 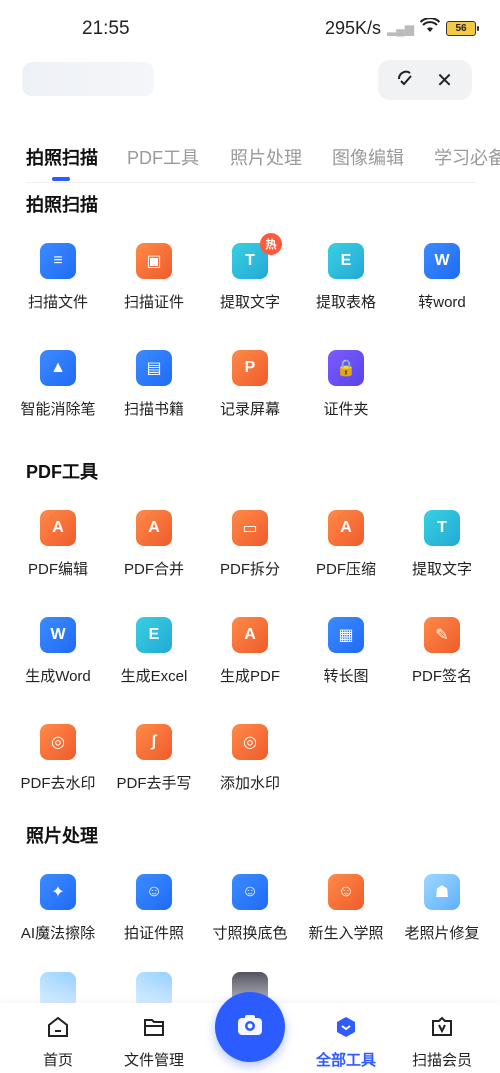 What do you see at coordinates (57, 1060) in the screenshot?
I see `nav-label: 首页` at bounding box center [57, 1060].